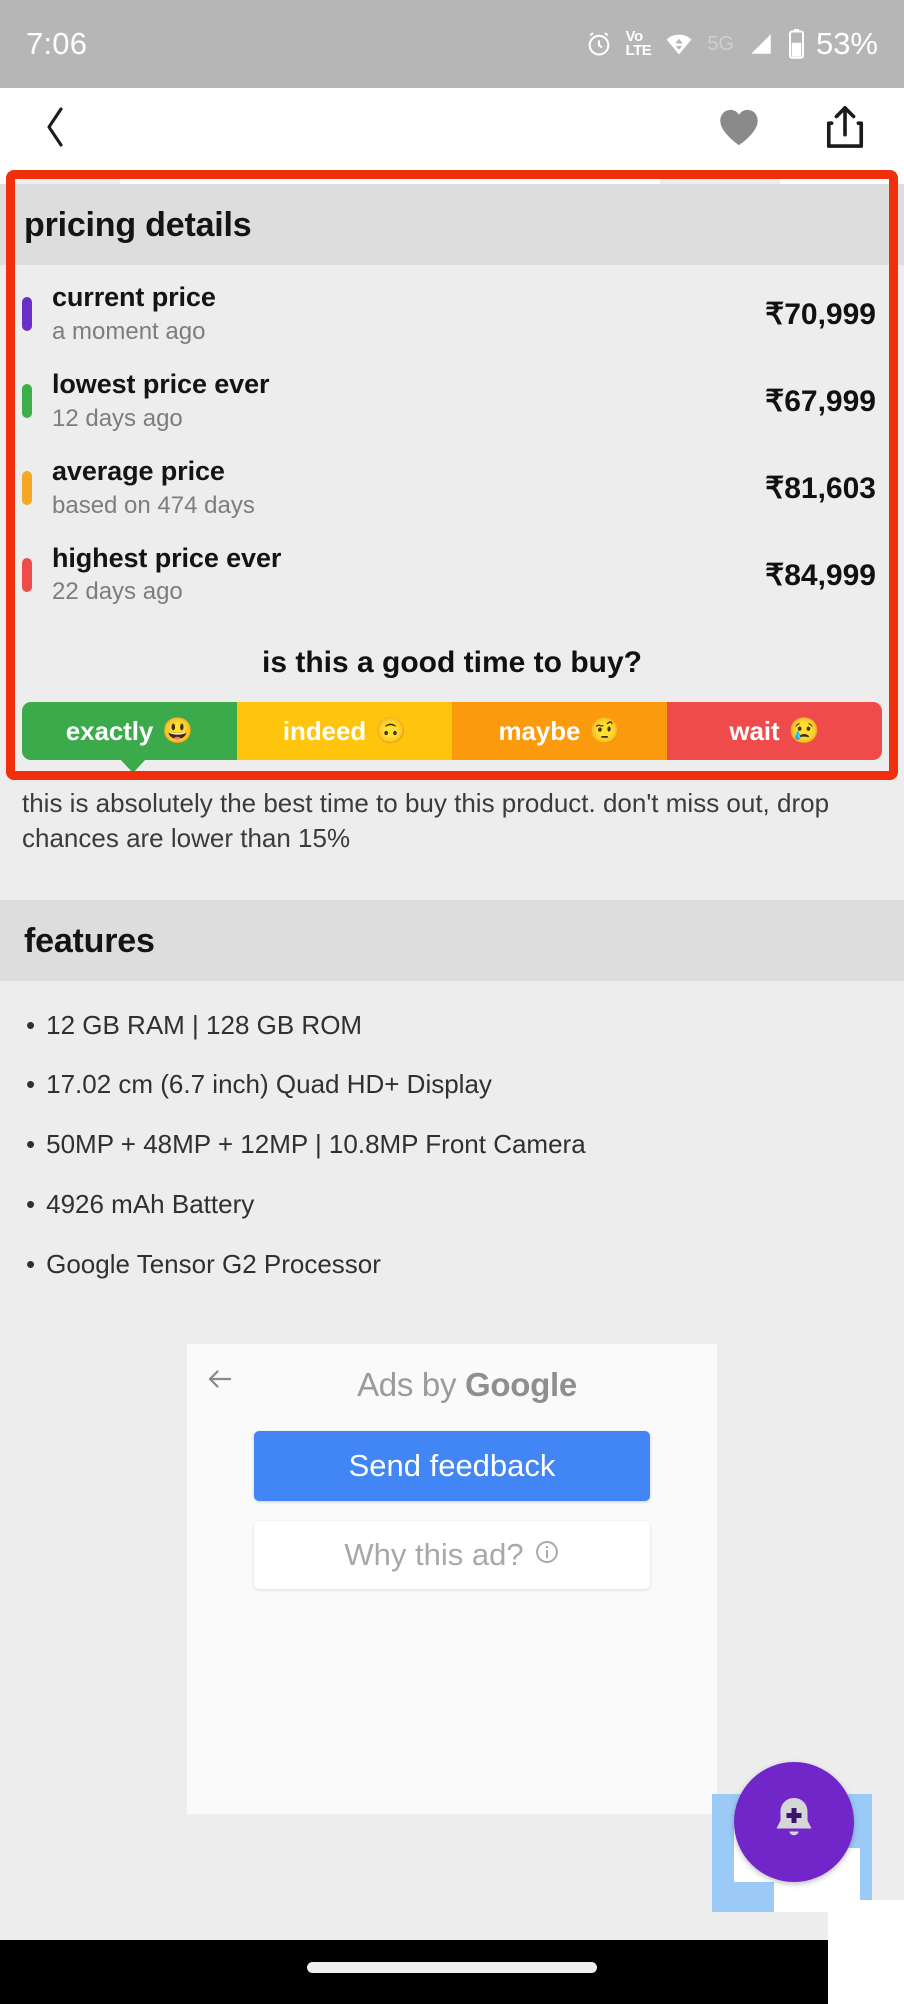  Describe the element at coordinates (401, 488) in the screenshot. I see `price-row-text: average price based on 474 days` at that location.